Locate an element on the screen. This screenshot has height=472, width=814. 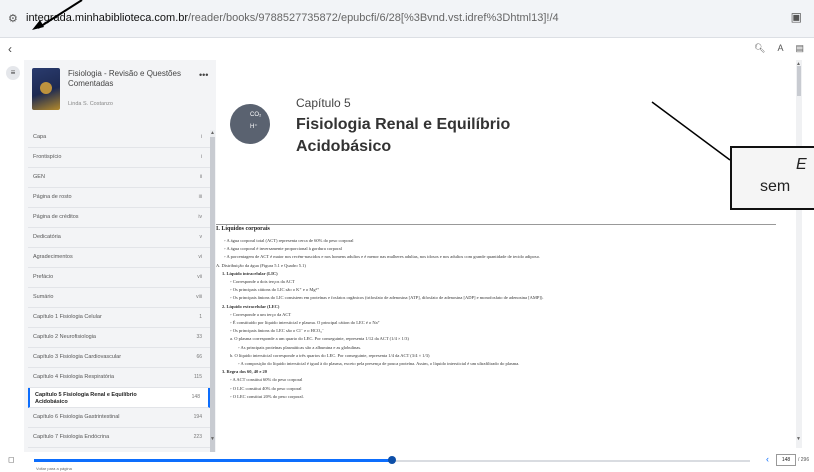
toc-item-label: Página de rosto is located at coordinates (52, 197).